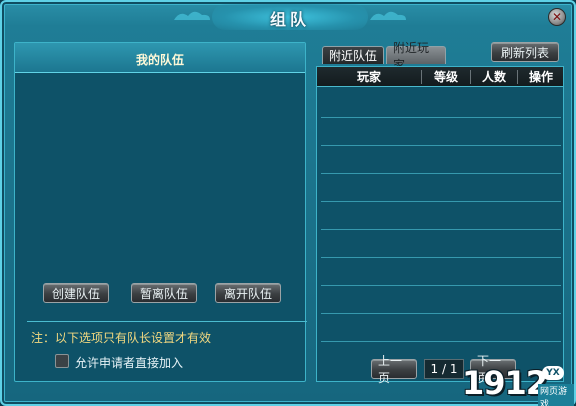  Describe the element at coordinates (493, 77) in the screenshot. I see `column-members: 人数` at that location.